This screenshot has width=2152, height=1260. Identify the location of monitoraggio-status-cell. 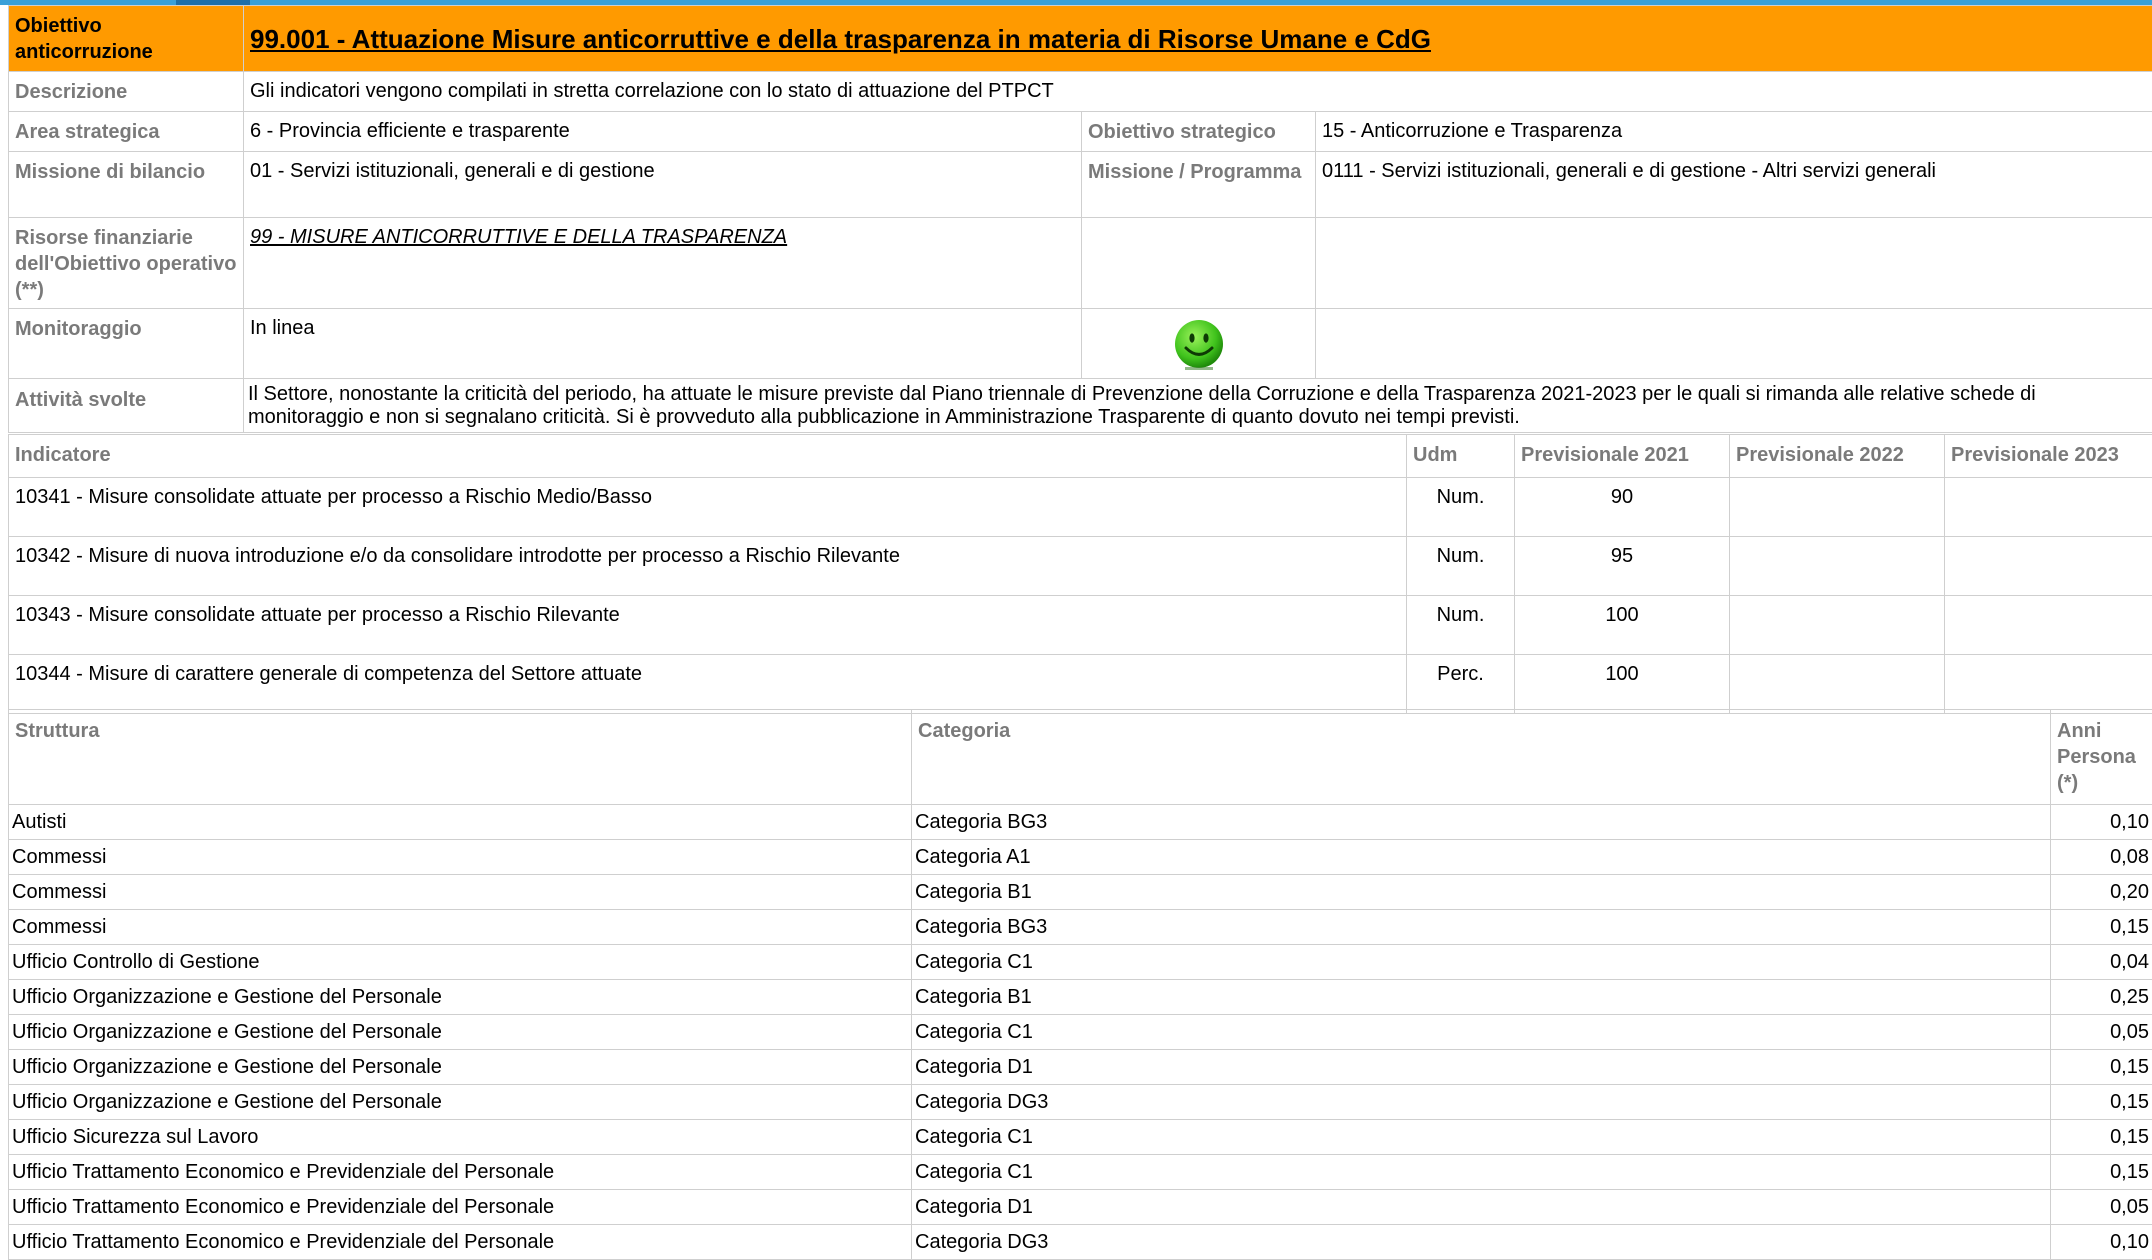
(1199, 344).